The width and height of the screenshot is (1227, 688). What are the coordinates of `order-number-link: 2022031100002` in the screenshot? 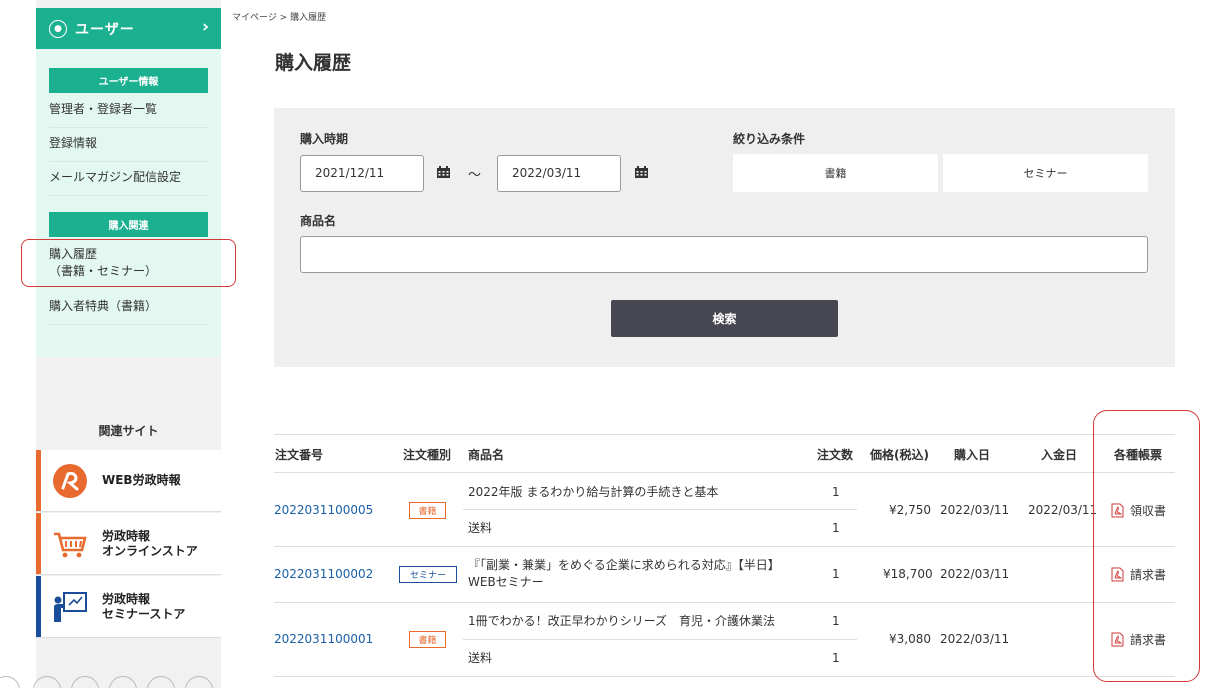 It's located at (323, 574).